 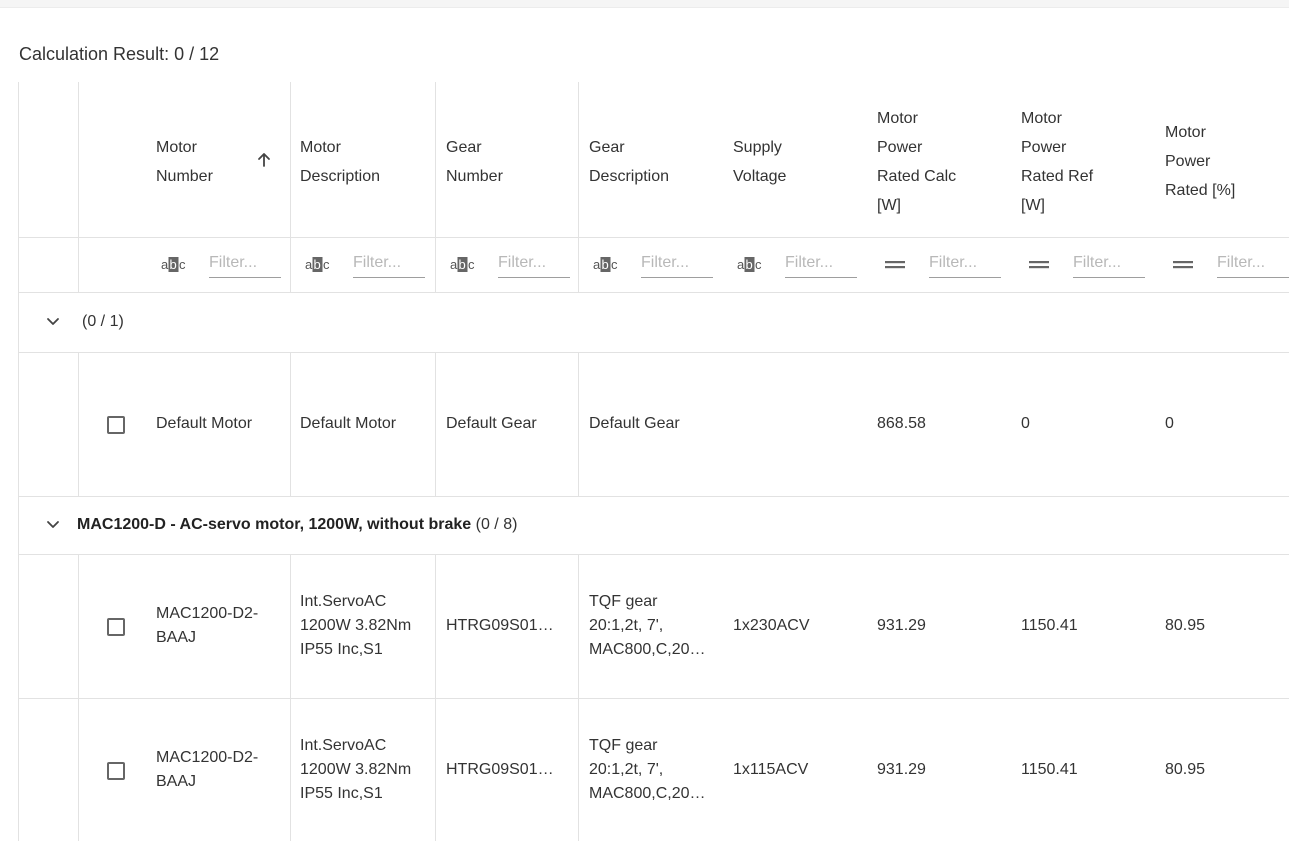 I want to click on filter-input-gear-number, so click(x=534, y=263).